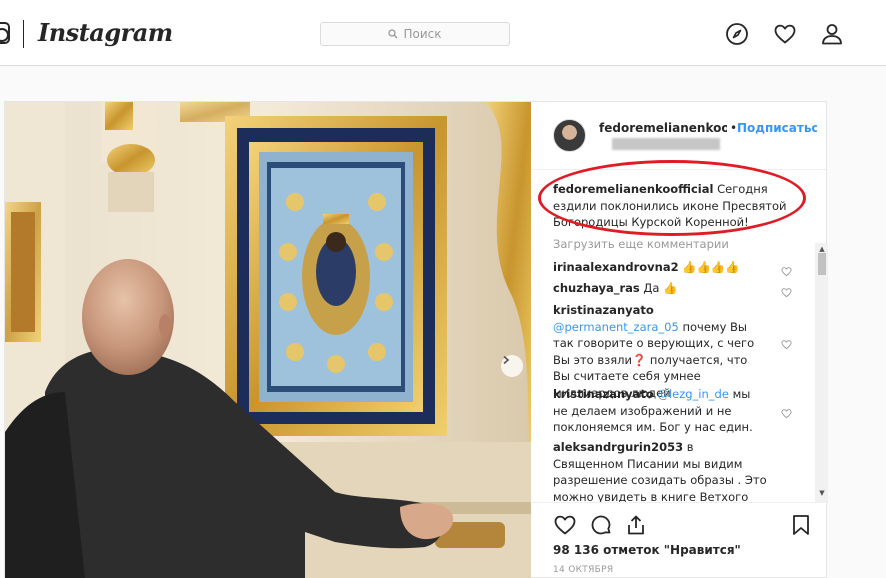 This screenshot has width=886, height=578. What do you see at coordinates (663, 128) in the screenshot?
I see `post-author-username: fedoremelianenkoofficial` at bounding box center [663, 128].